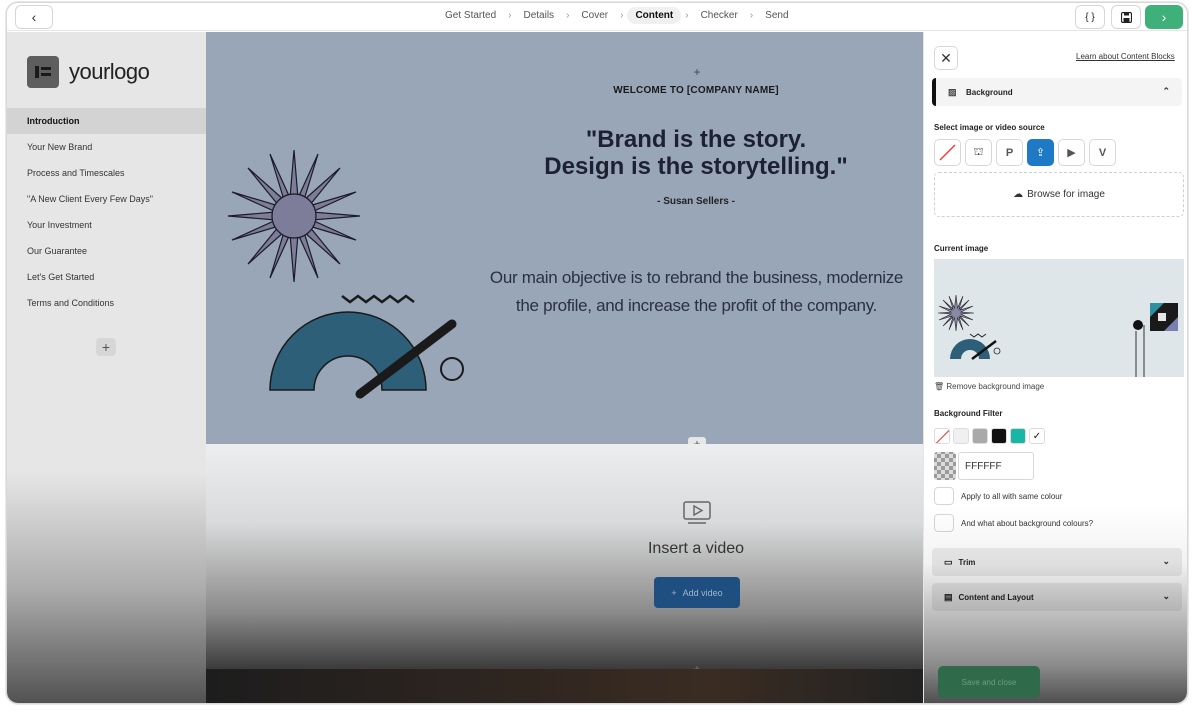  Describe the element at coordinates (702, 592) in the screenshot. I see `add-video-label: Add video` at that location.